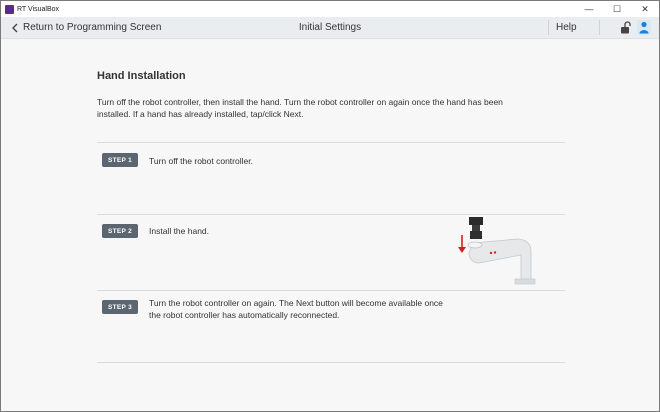 Image resolution: width=660 pixels, height=412 pixels. Describe the element at coordinates (330, 9) in the screenshot. I see `window-titlebar: RT VisualBox — ☐ ✕` at that location.